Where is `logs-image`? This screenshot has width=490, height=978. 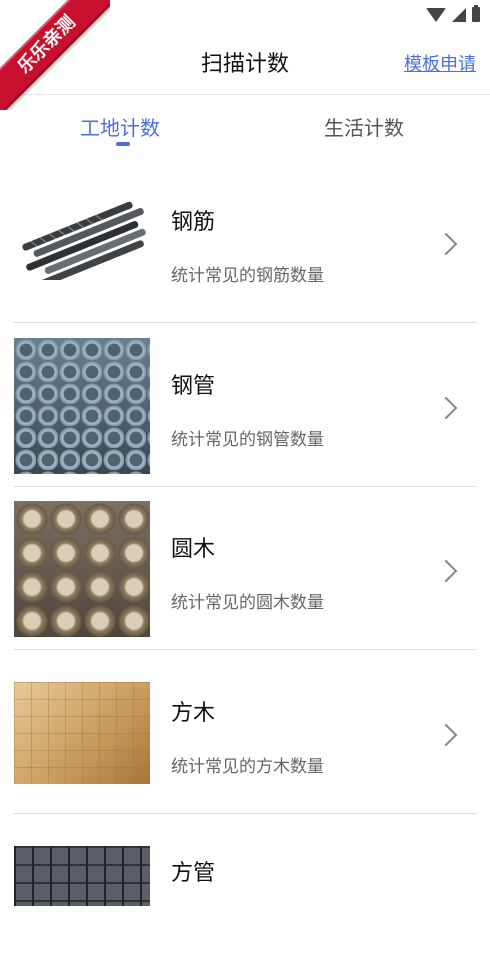
logs-image is located at coordinates (82, 569).